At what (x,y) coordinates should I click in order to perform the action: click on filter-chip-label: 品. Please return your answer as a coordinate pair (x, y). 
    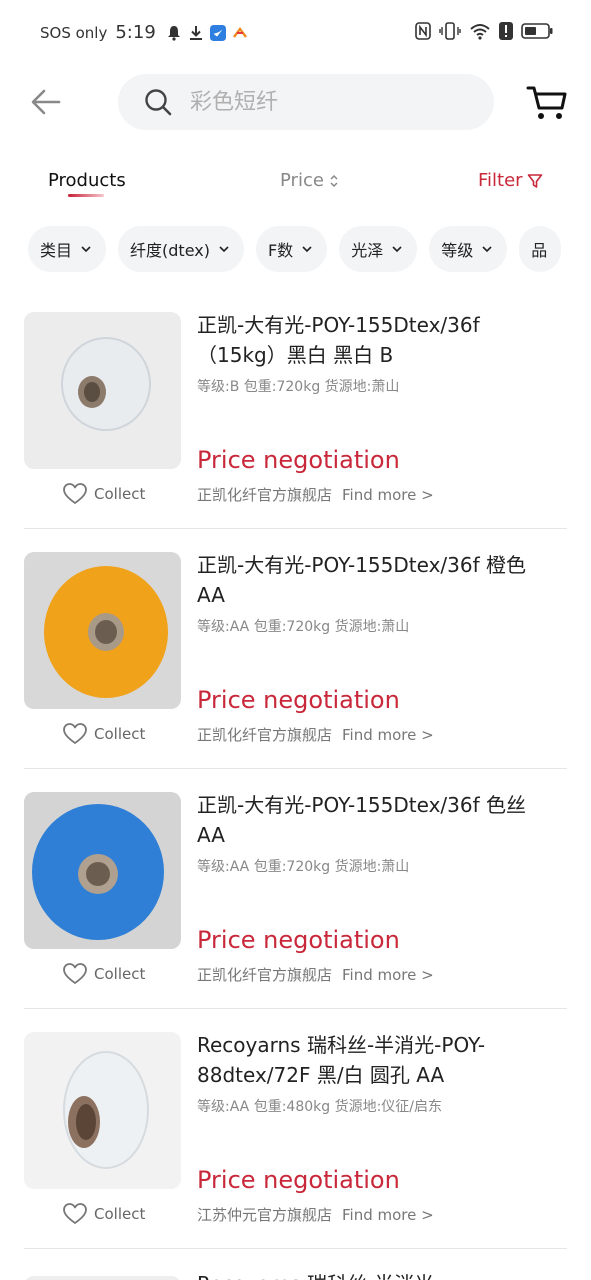
    Looking at the image, I should click on (539, 250).